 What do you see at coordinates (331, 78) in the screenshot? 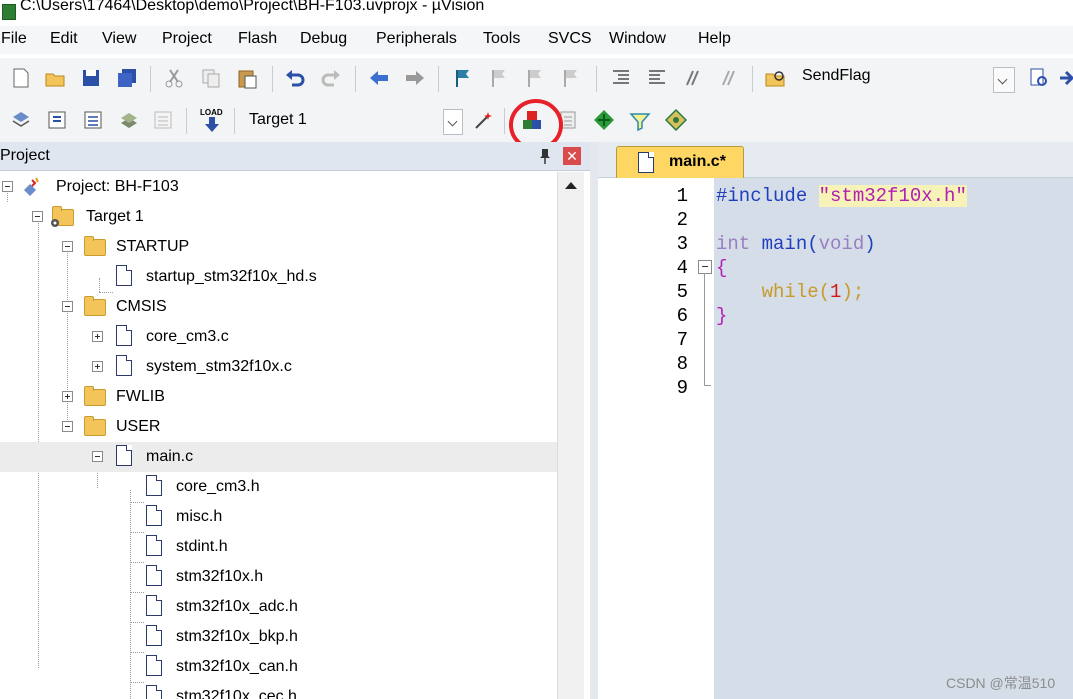
I see `redo-icon` at bounding box center [331, 78].